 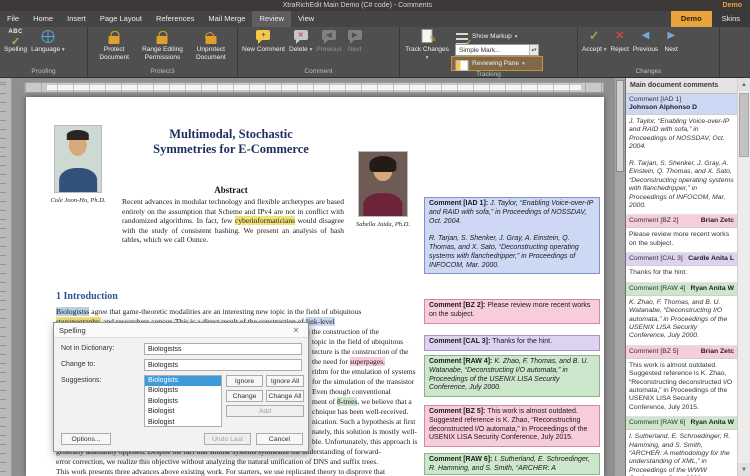 I want to click on tab-references: References, so click(x=175, y=19).